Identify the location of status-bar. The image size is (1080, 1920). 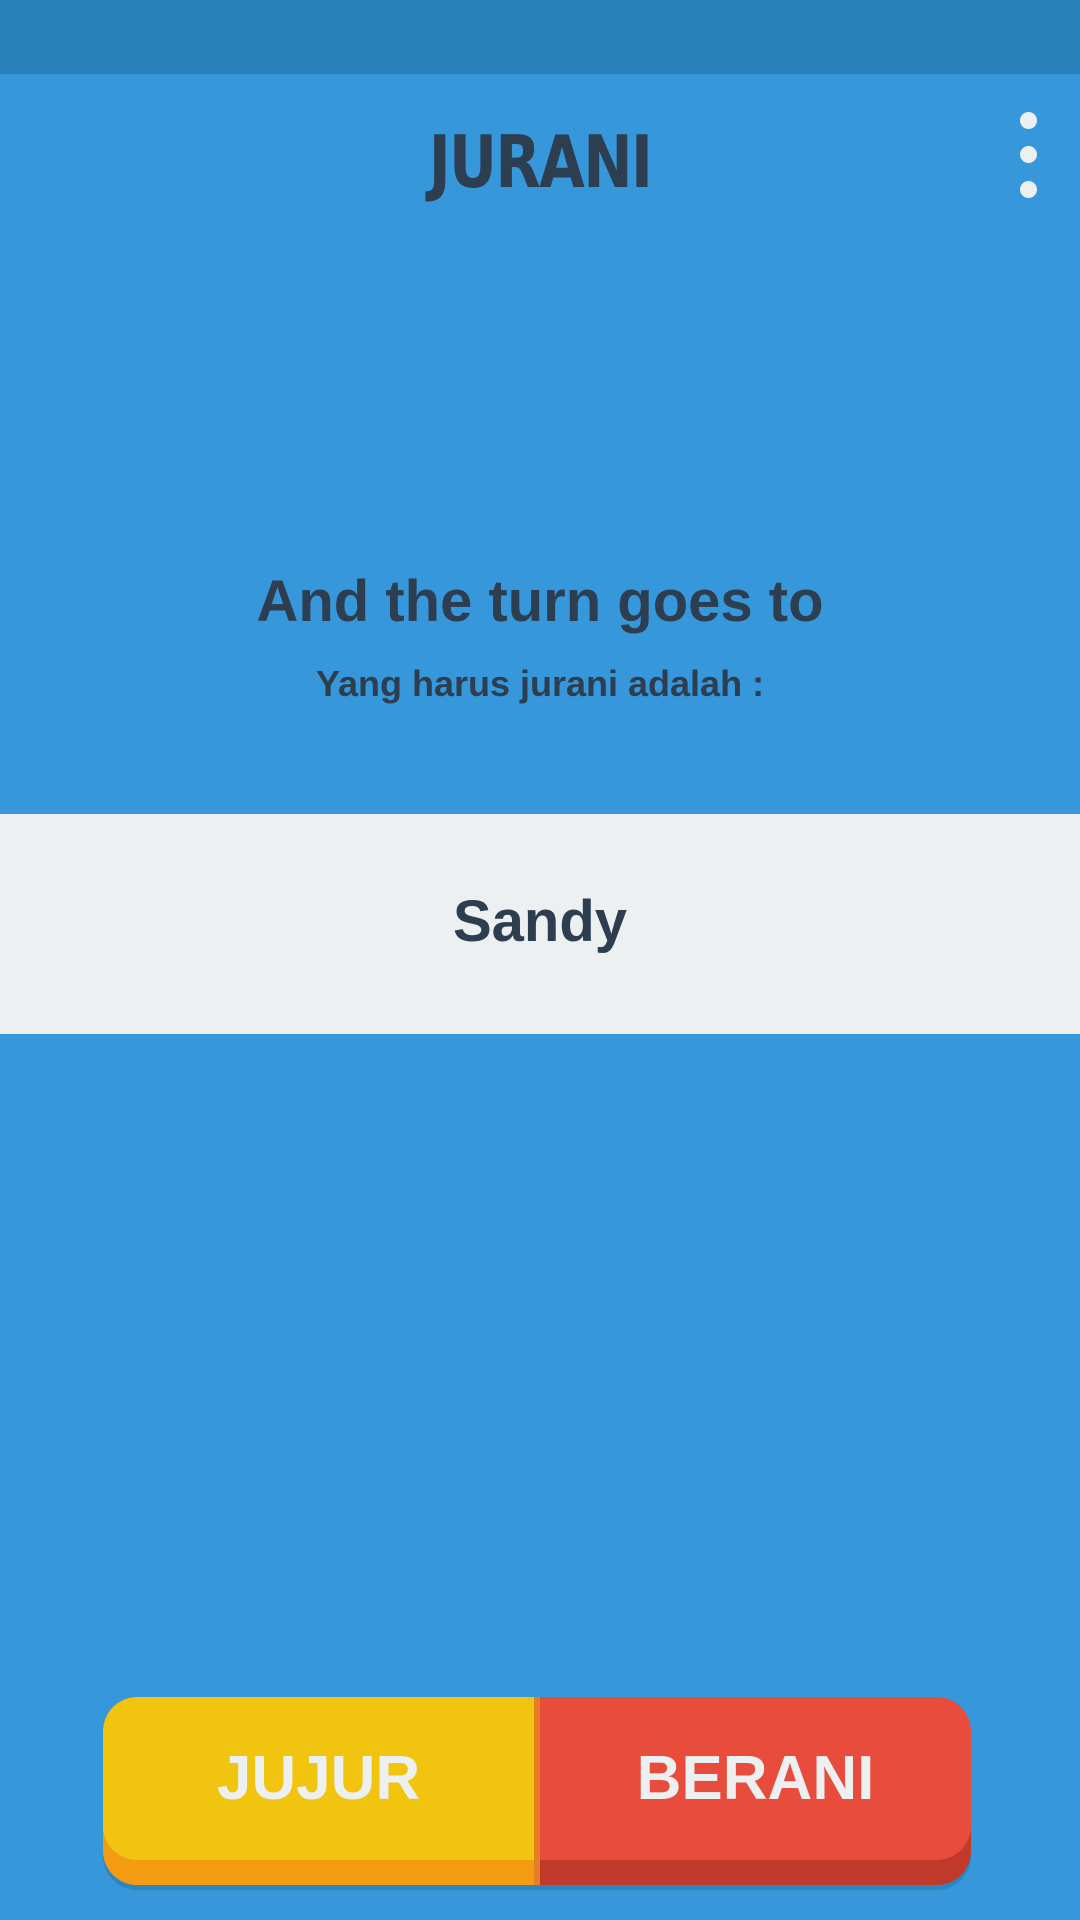
(540, 37).